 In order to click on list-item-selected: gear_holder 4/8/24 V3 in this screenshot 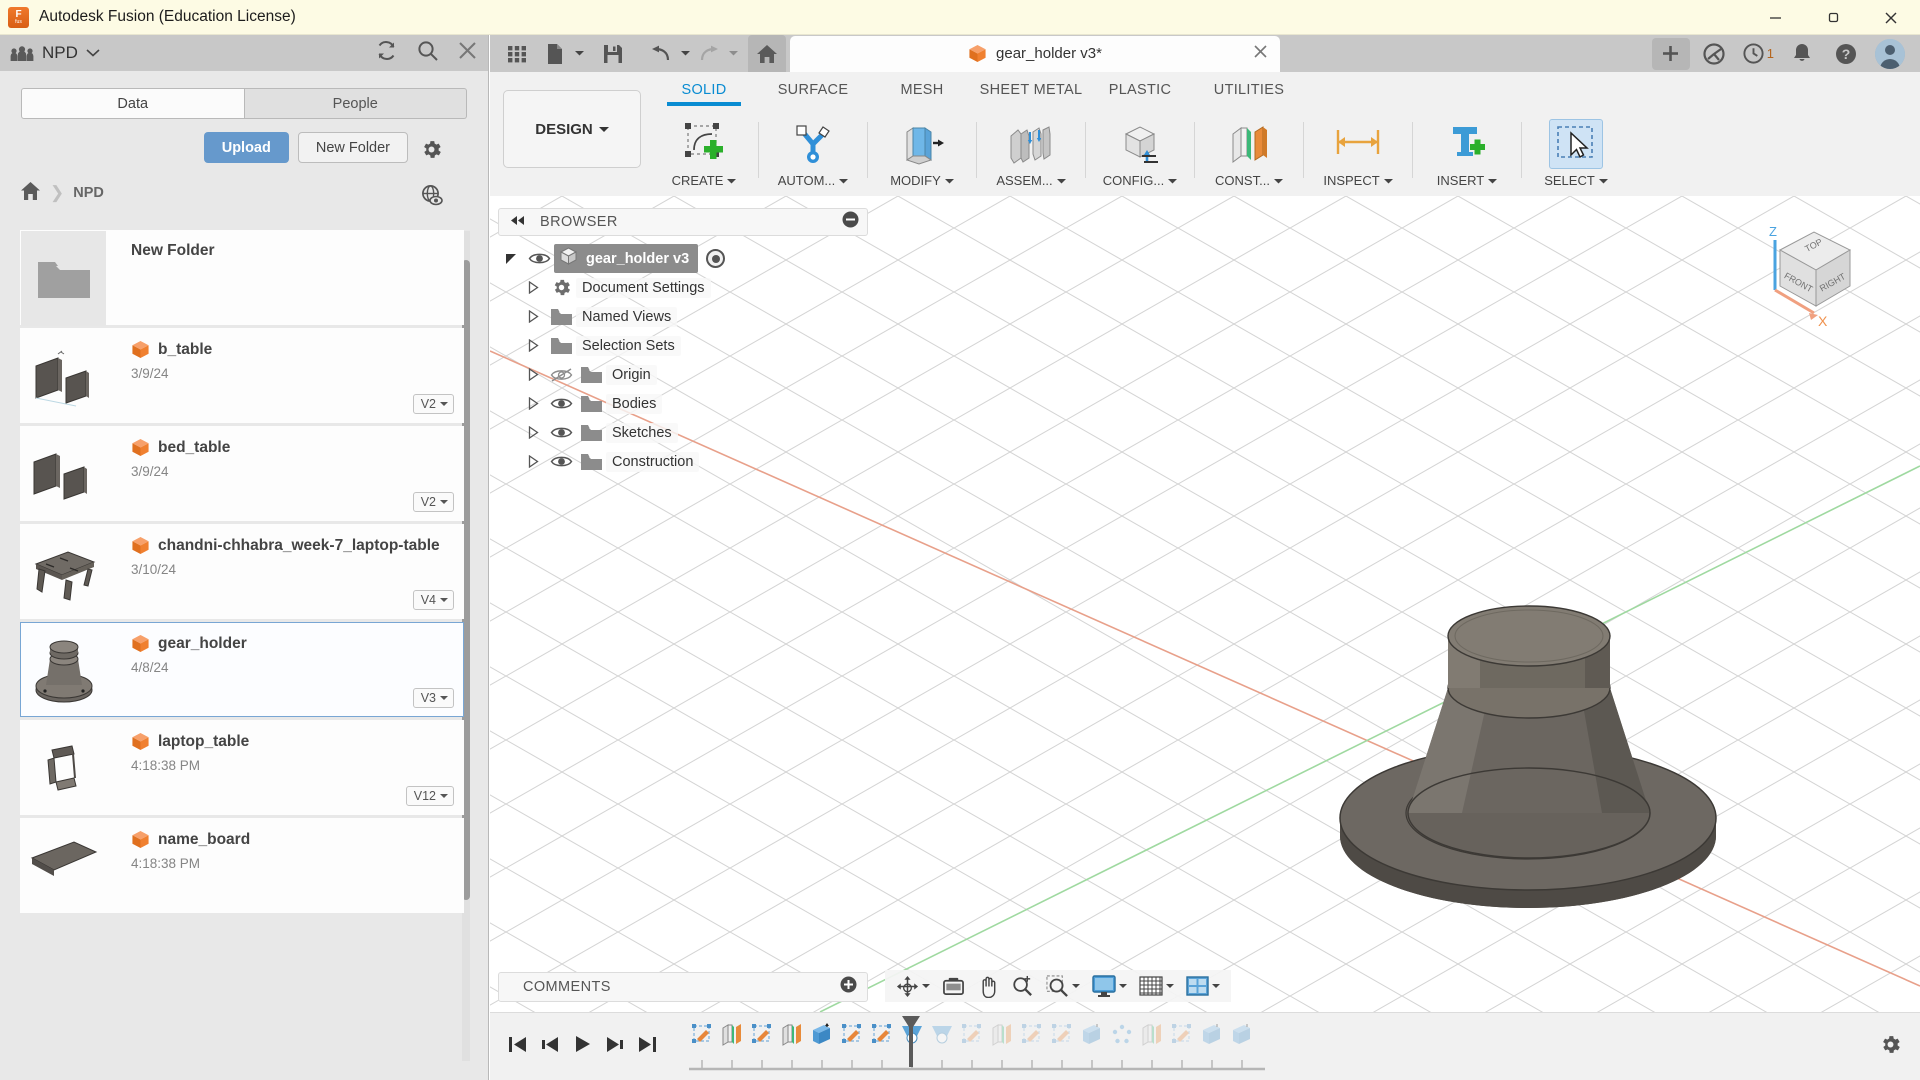, I will do `click(242, 669)`.